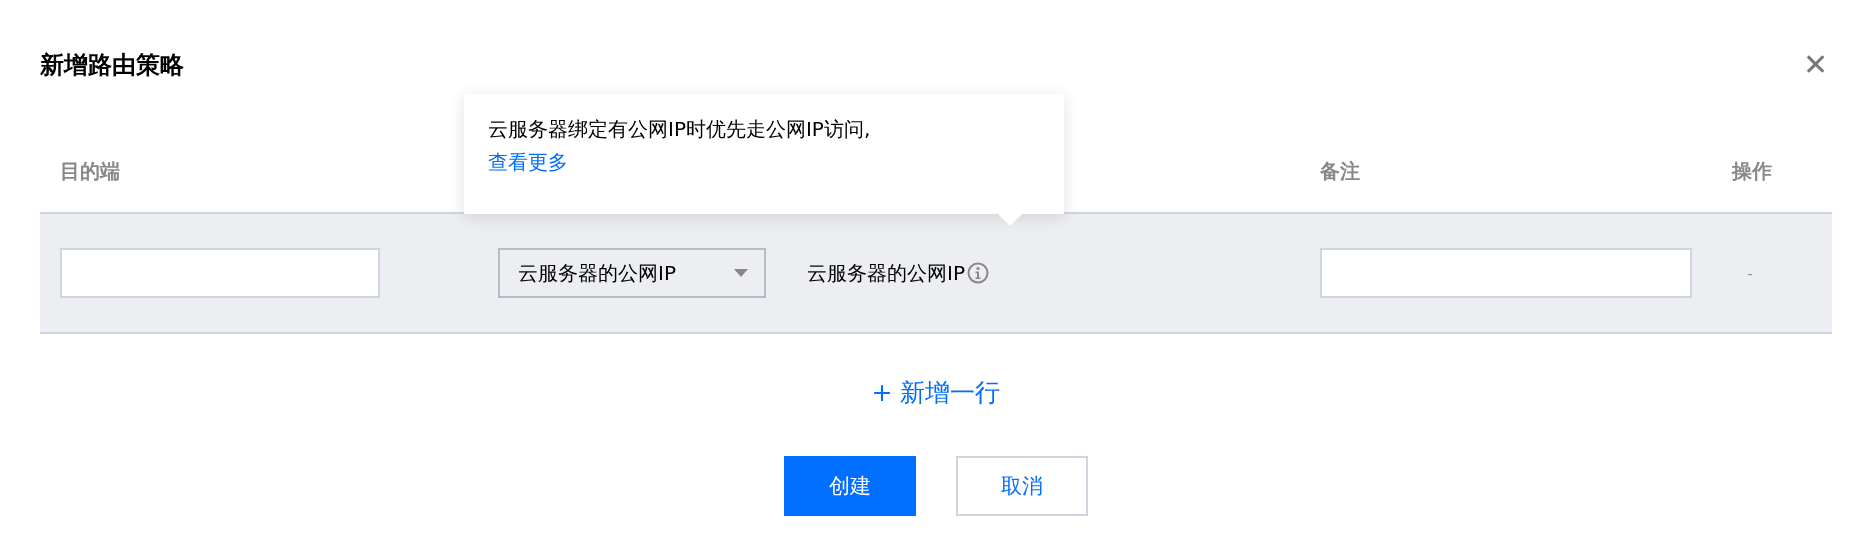 The height and width of the screenshot is (542, 1872). Describe the element at coordinates (1750, 273) in the screenshot. I see `action-text: -` at that location.